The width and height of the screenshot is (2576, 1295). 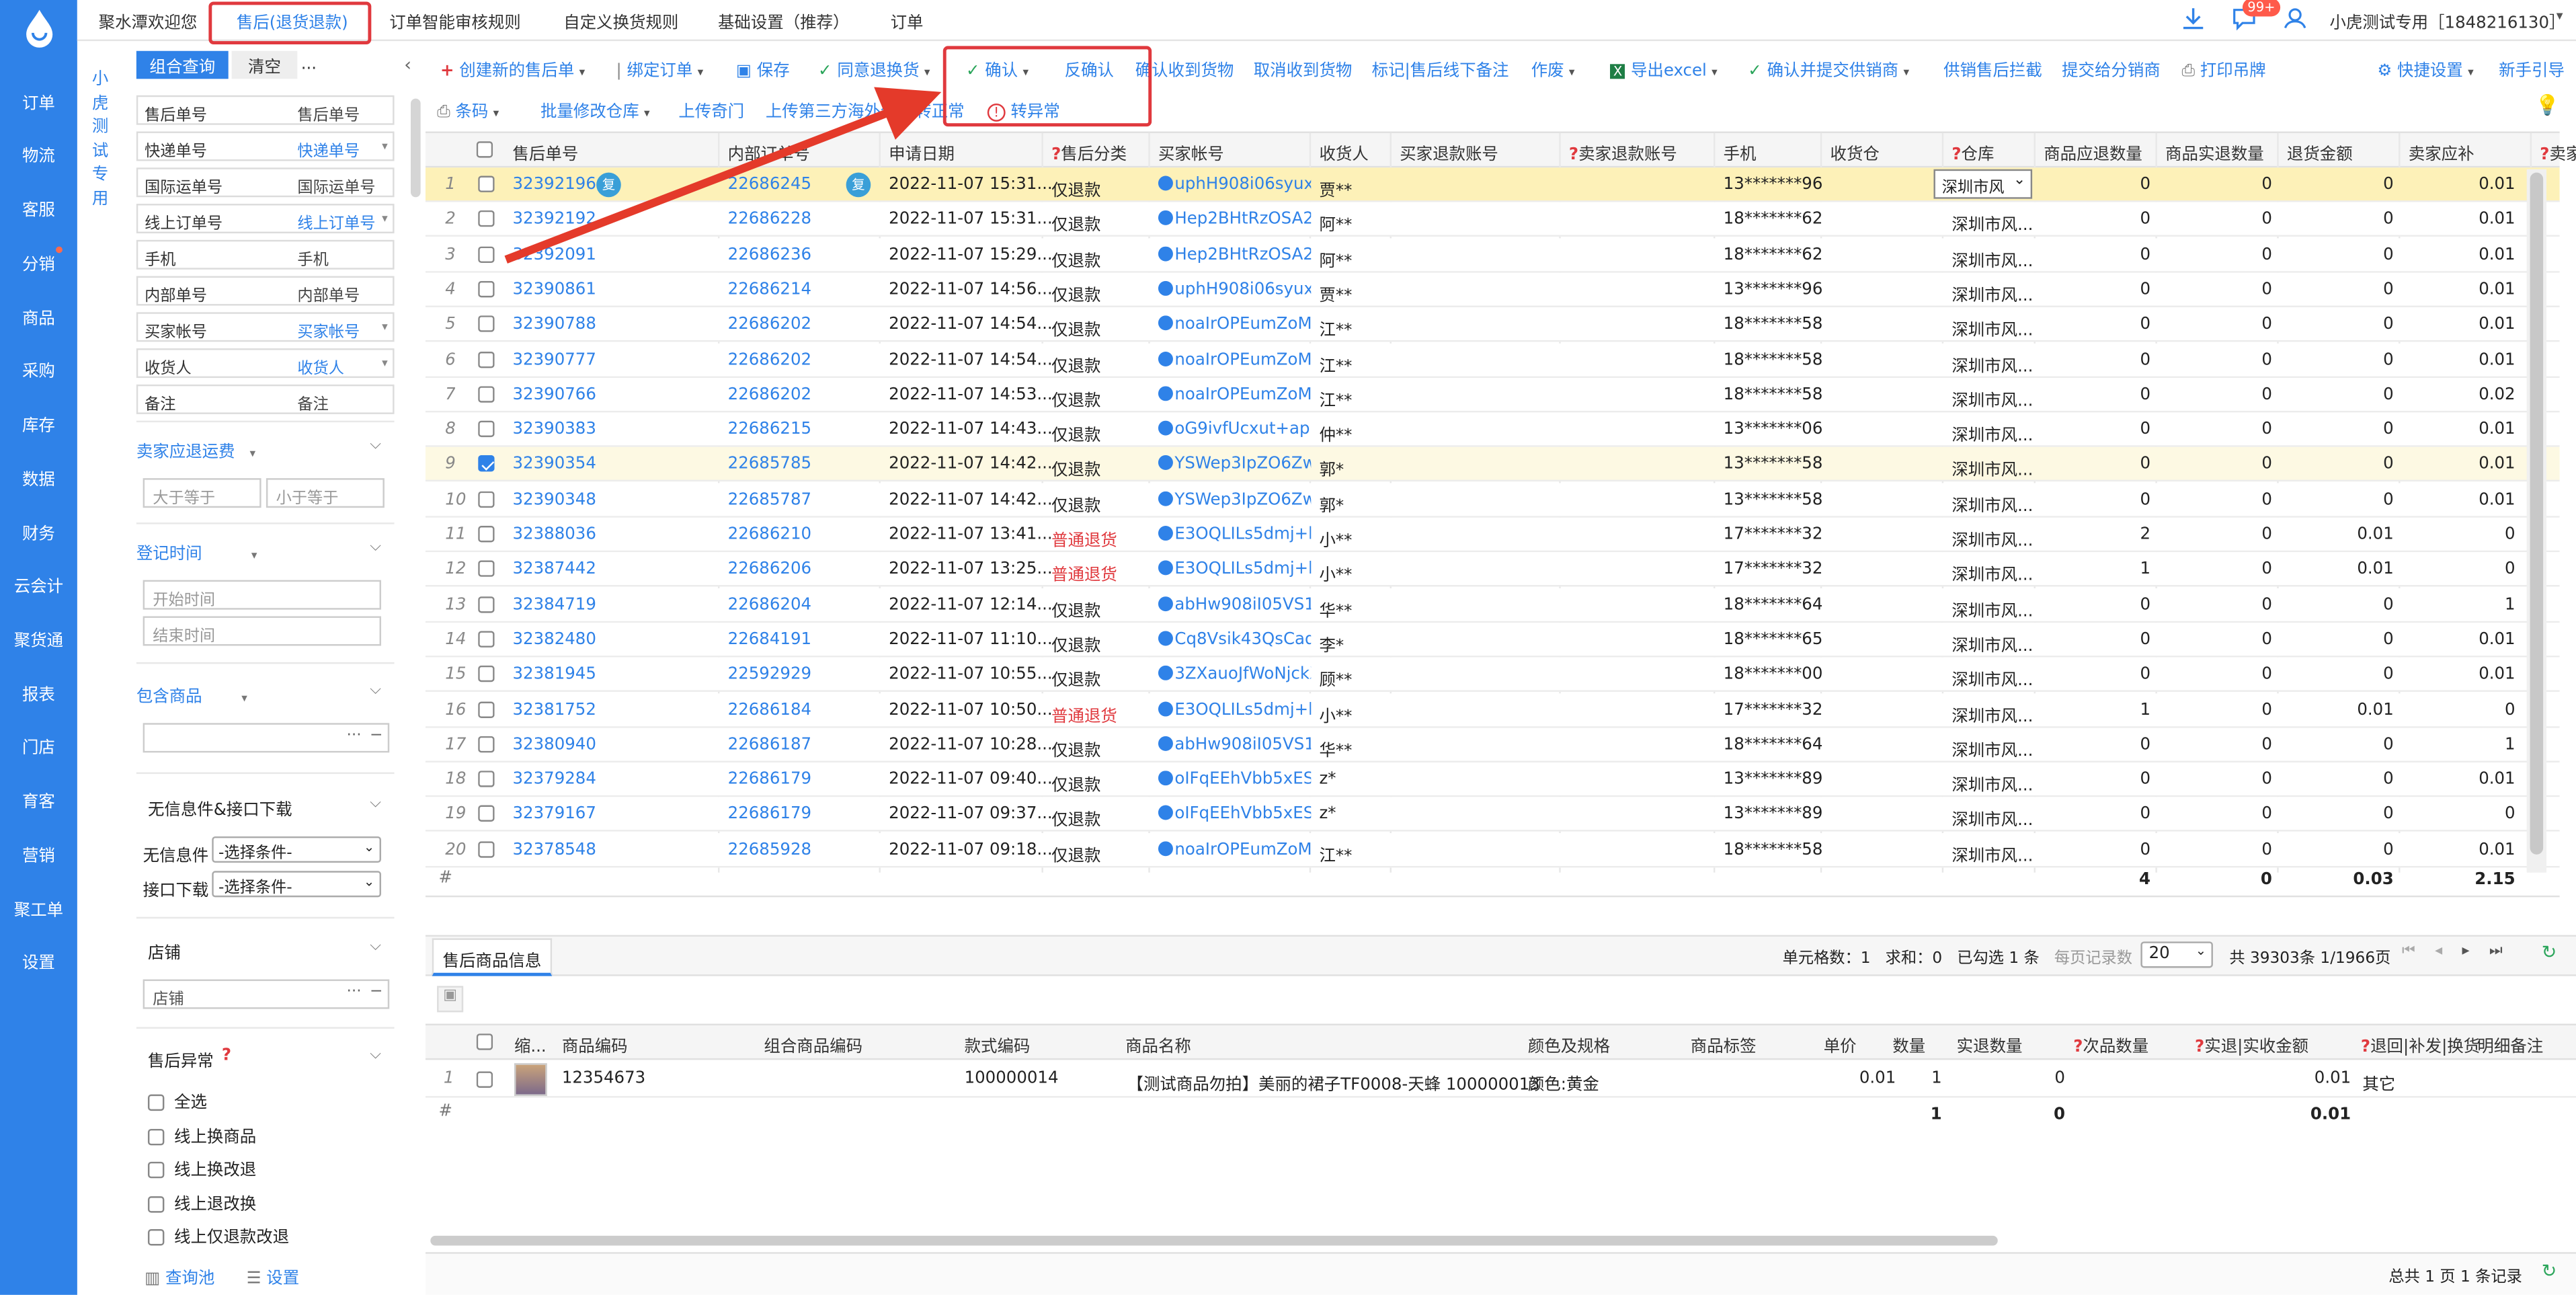 I want to click on inner-order-link: 22686204, so click(x=769, y=605).